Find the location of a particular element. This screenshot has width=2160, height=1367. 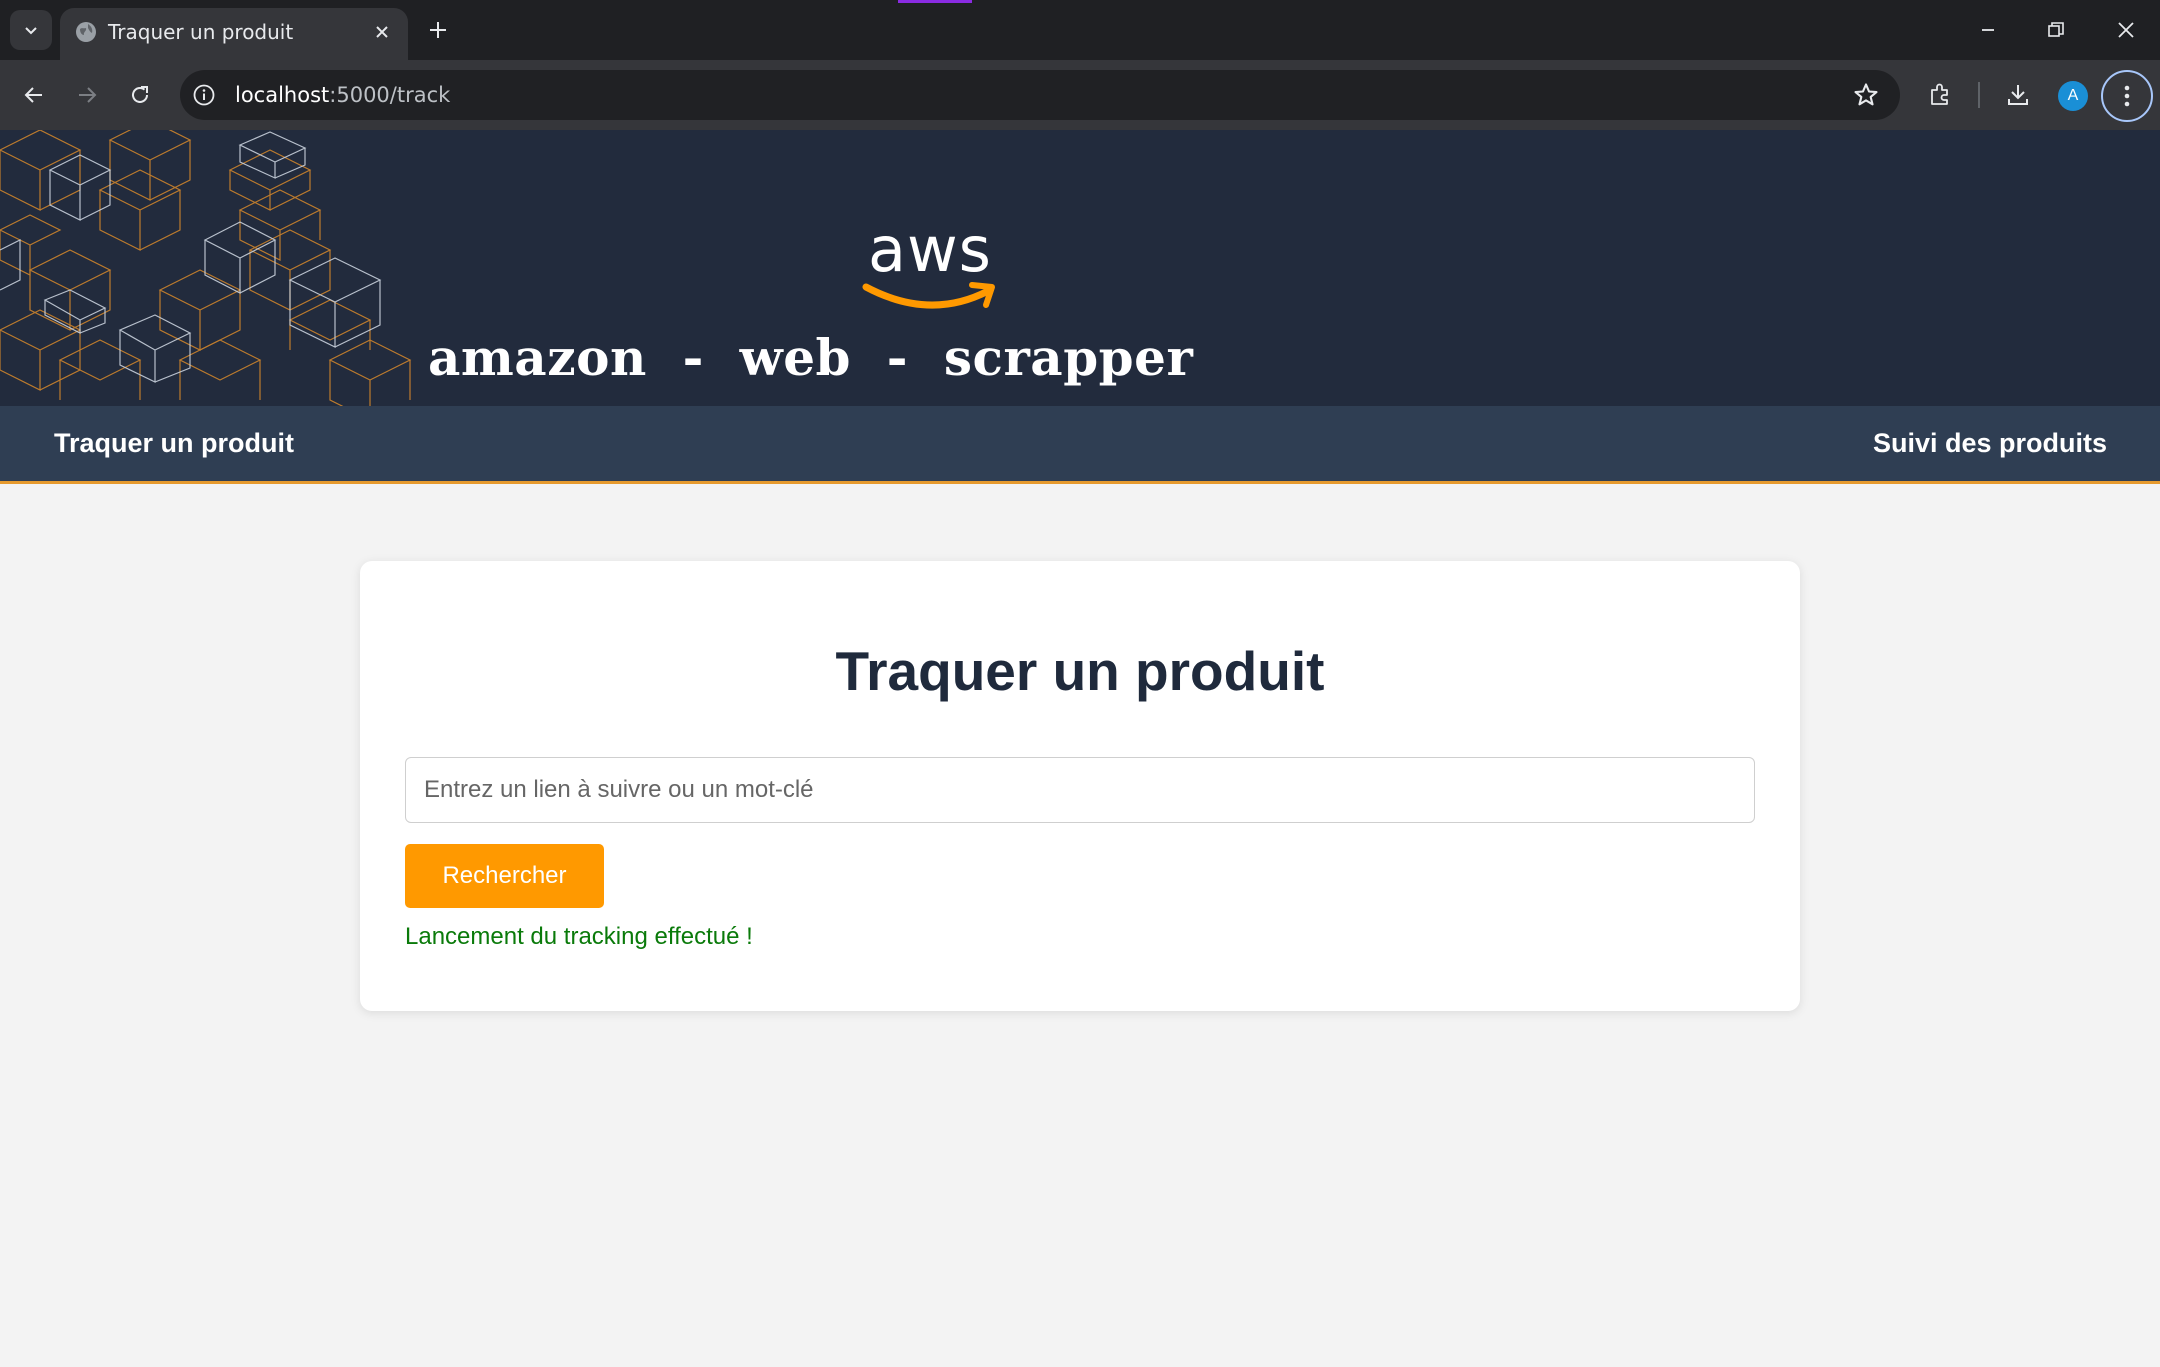

minimize-icon is located at coordinates (1988, 30).